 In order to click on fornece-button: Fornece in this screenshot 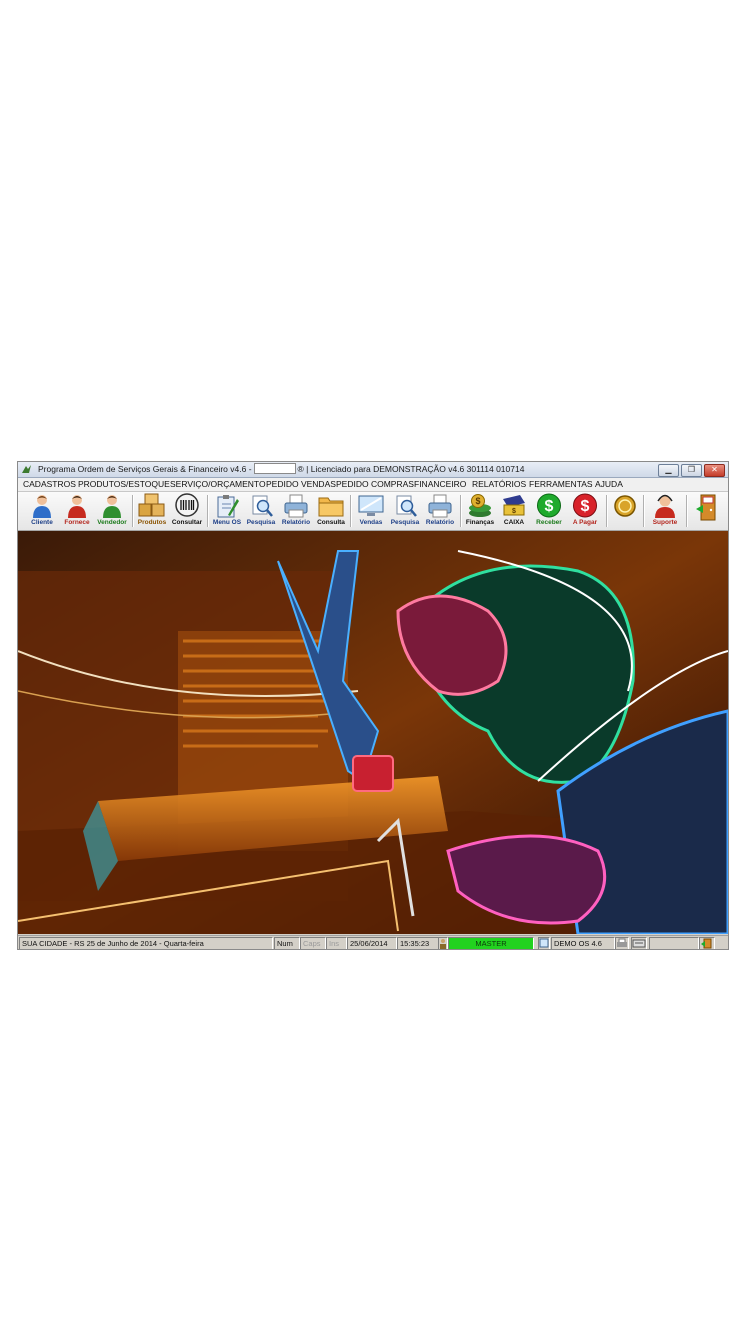, I will do `click(77, 511)`.